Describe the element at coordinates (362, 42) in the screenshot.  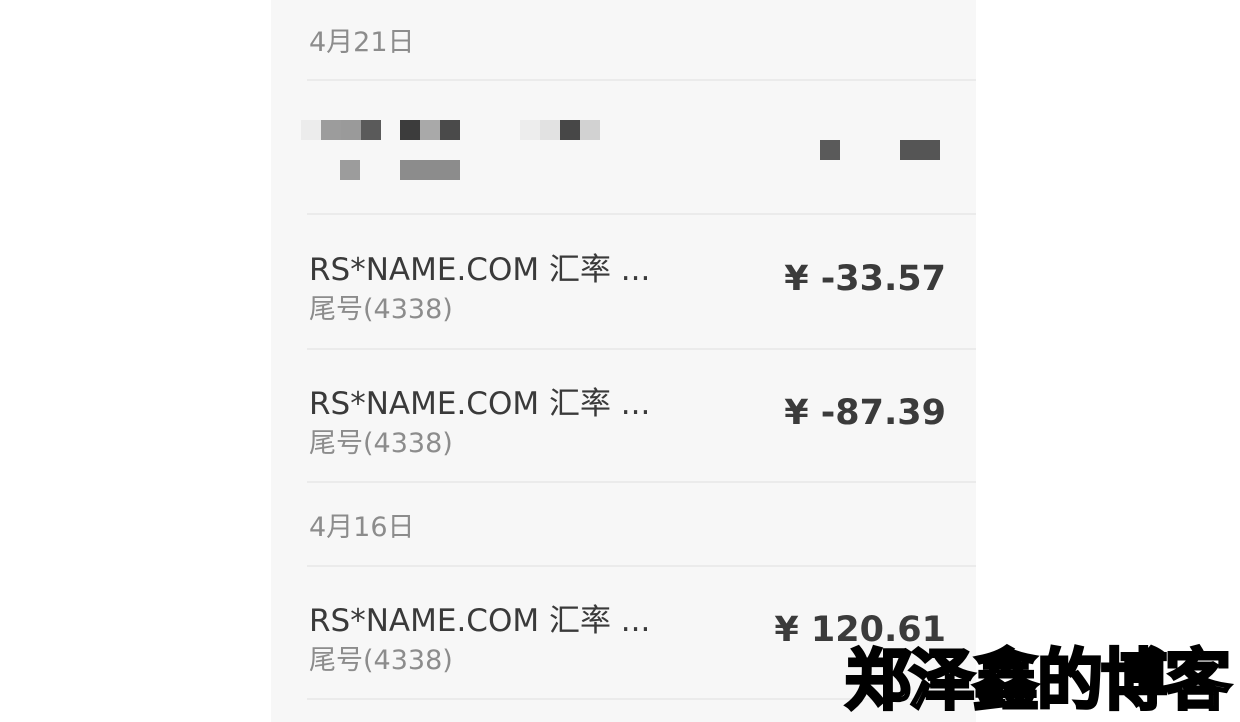
I see `date-header-apr21: 4月21日` at that location.